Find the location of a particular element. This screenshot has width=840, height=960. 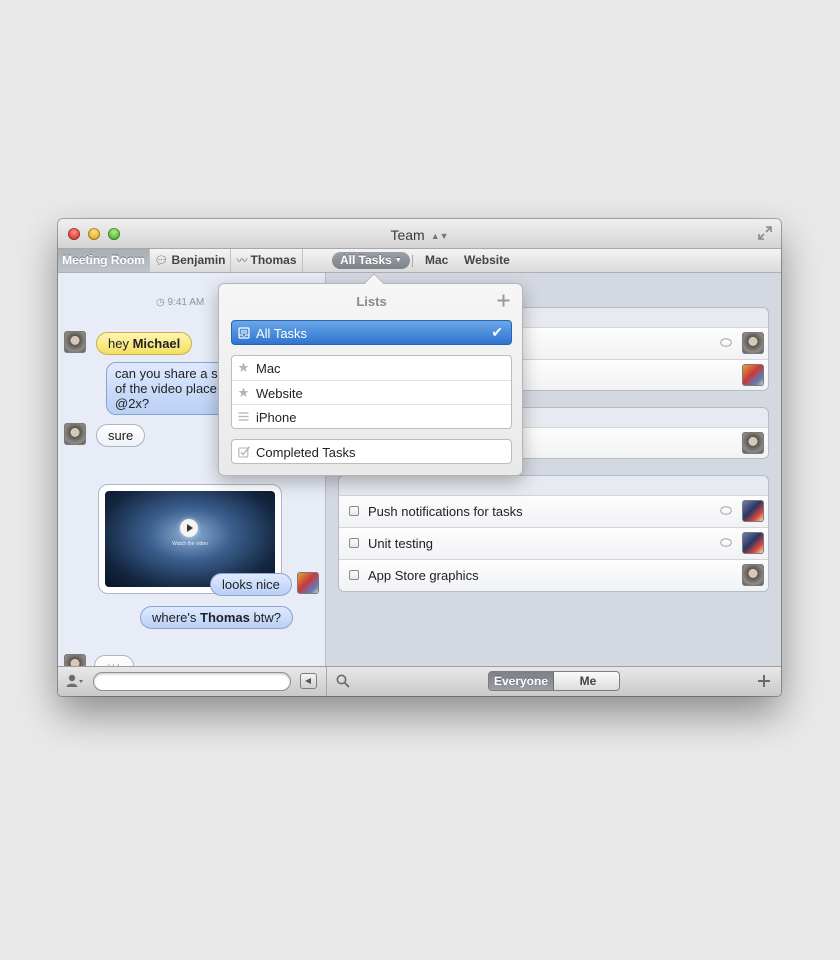

list-item-all-tasks: All Tasks ✔ is located at coordinates (371, 332).